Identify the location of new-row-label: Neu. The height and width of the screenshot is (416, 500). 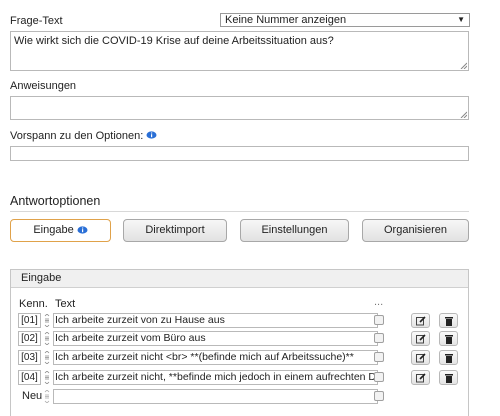
(32, 396).